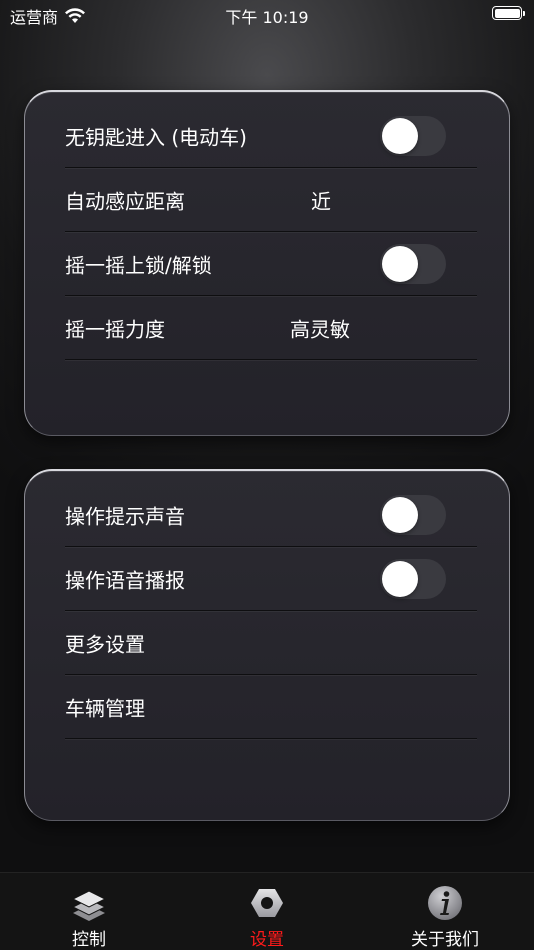 This screenshot has width=534, height=950. I want to click on keyless-entry-label: 无钥匙进入 (电动车), so click(156, 137).